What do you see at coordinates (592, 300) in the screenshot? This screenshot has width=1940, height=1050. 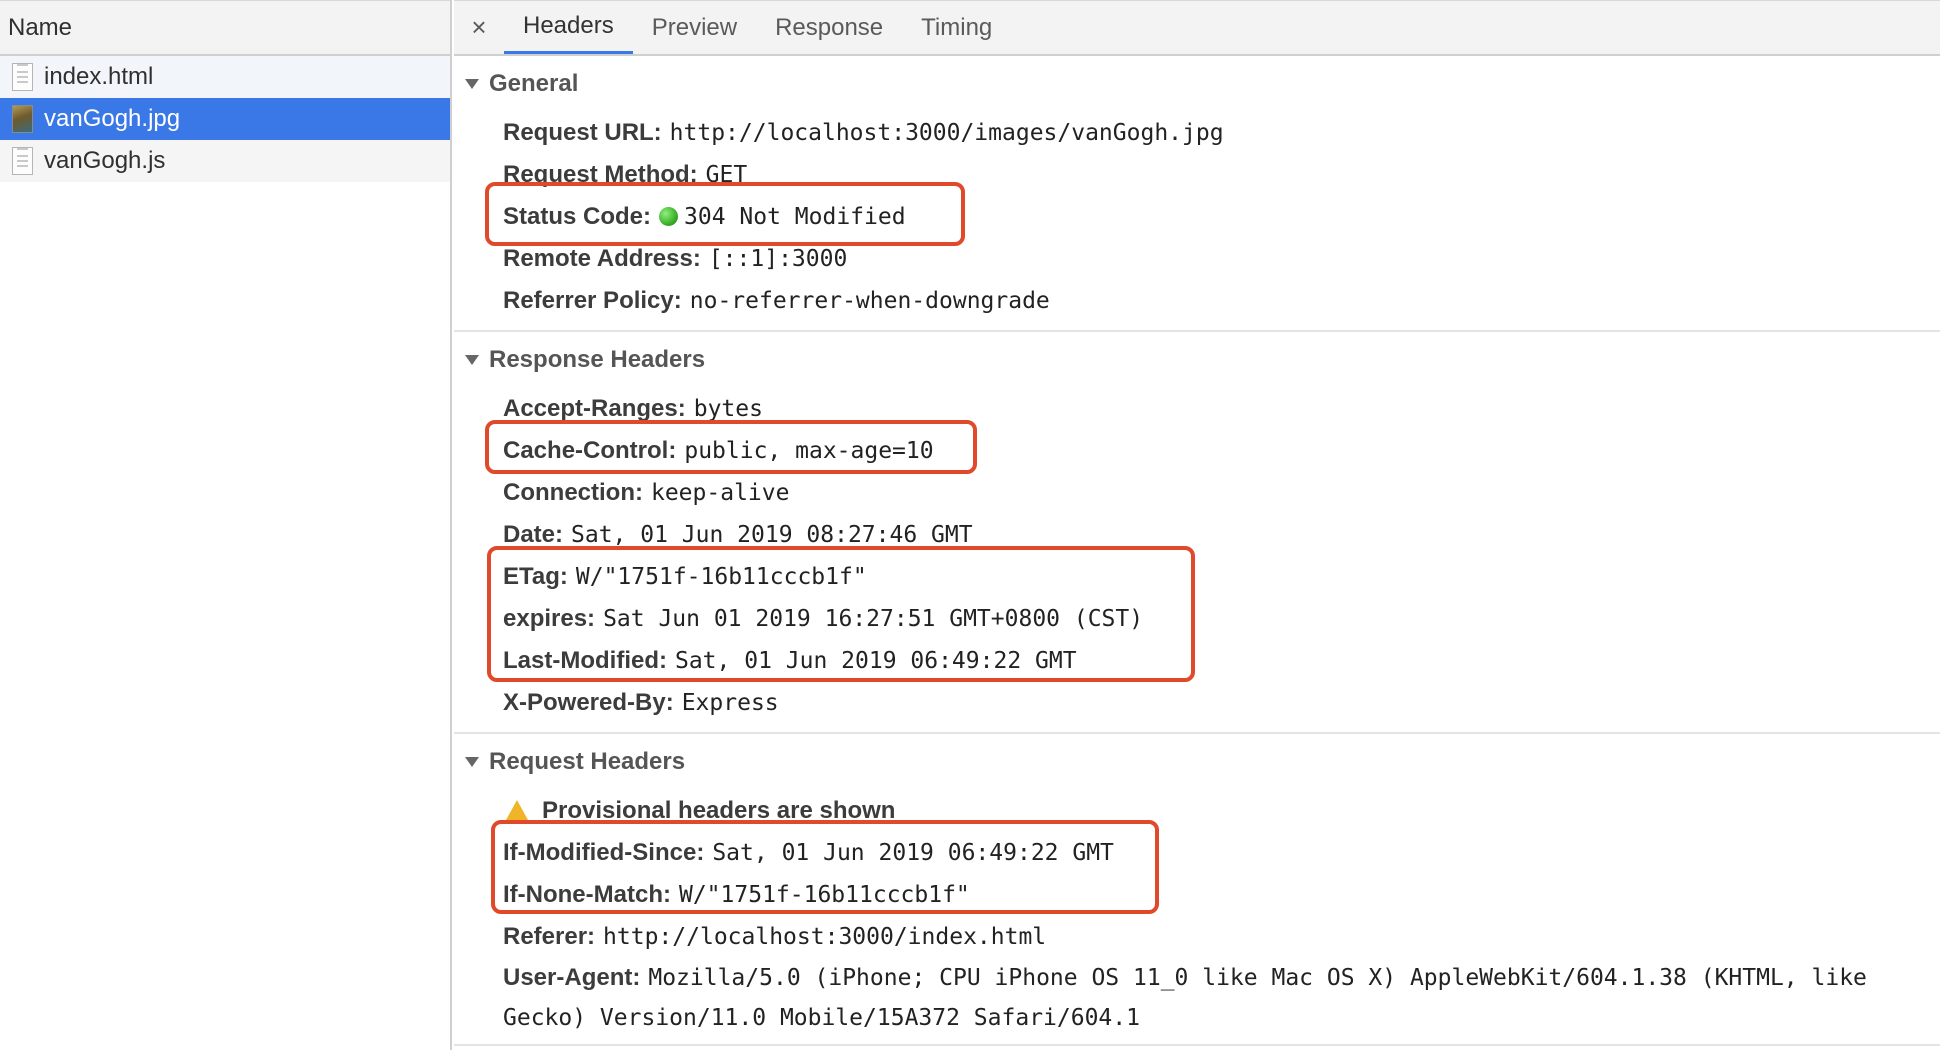 I see `header-key: Referrer Policy:` at bounding box center [592, 300].